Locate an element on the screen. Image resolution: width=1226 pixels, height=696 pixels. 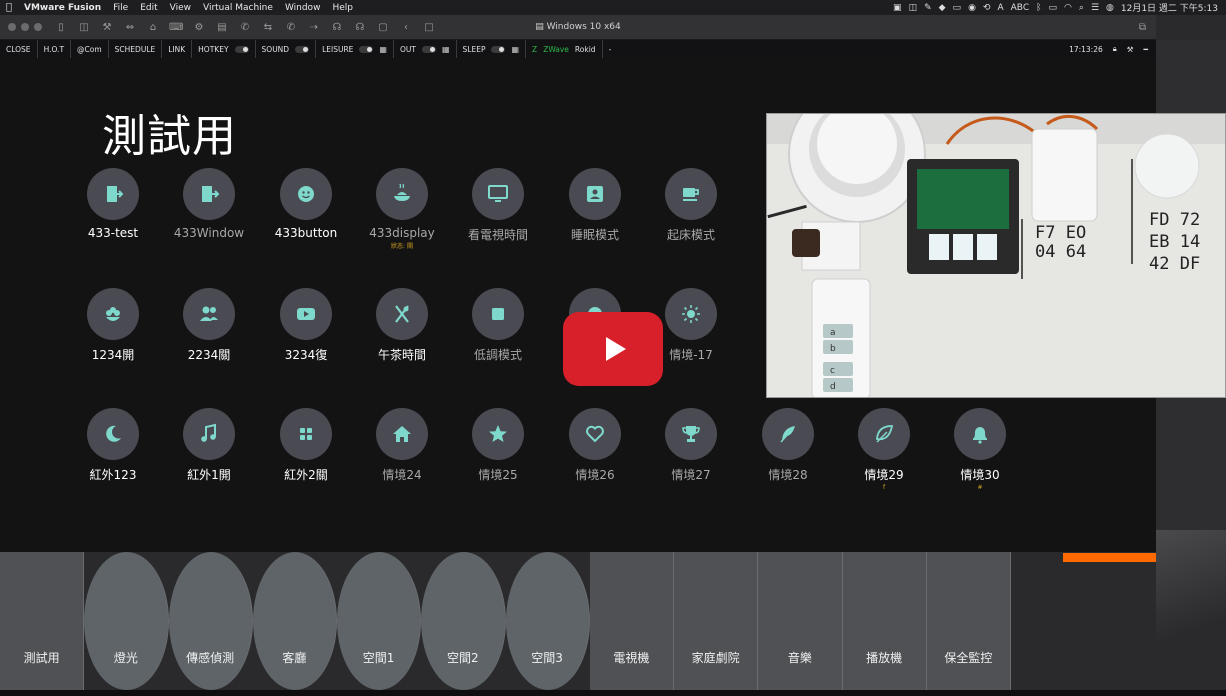
scene-tile: 433-test is located at coordinates (113, 208).